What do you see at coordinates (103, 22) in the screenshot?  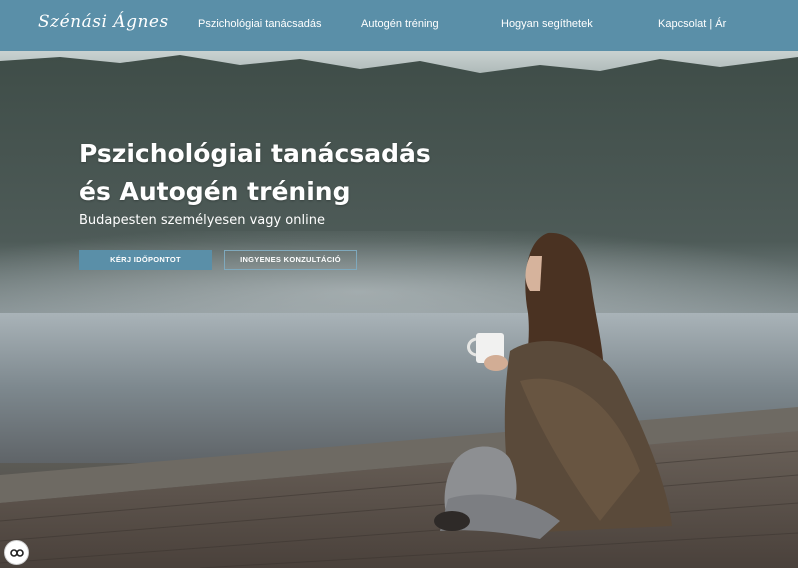 I see `site-logo: Szénási Ágnes` at bounding box center [103, 22].